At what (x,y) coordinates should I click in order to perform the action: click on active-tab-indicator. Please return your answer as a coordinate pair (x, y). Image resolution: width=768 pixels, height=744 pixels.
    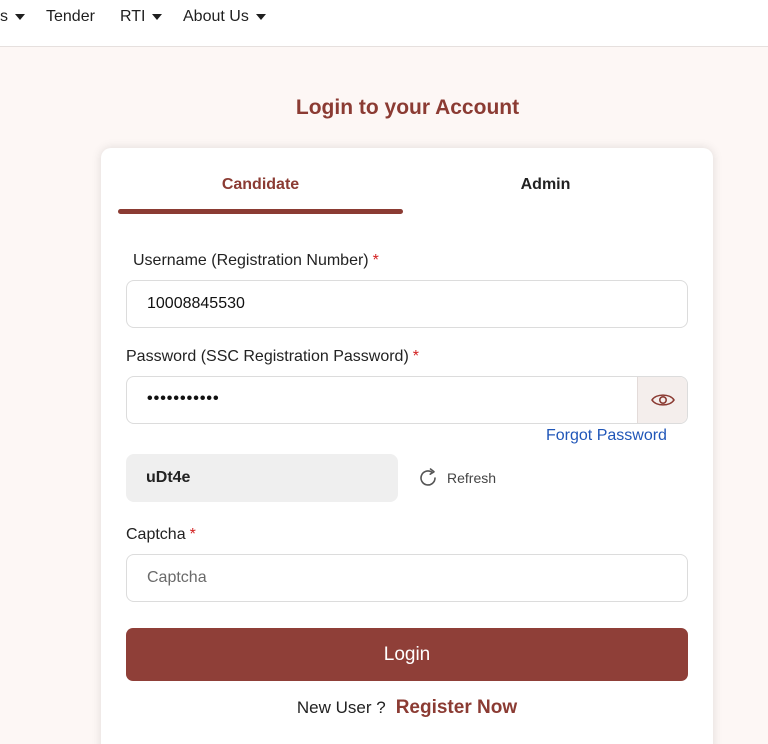
    Looking at the image, I should click on (260, 211).